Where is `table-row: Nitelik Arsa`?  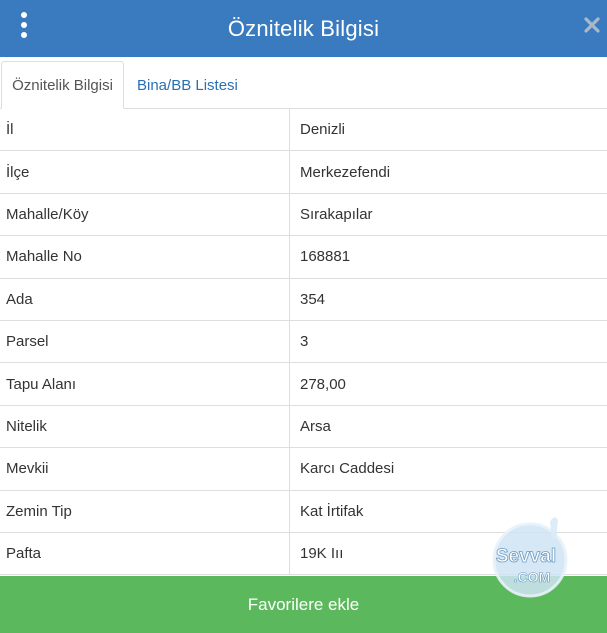
table-row: Nitelik Arsa is located at coordinates (303, 427).